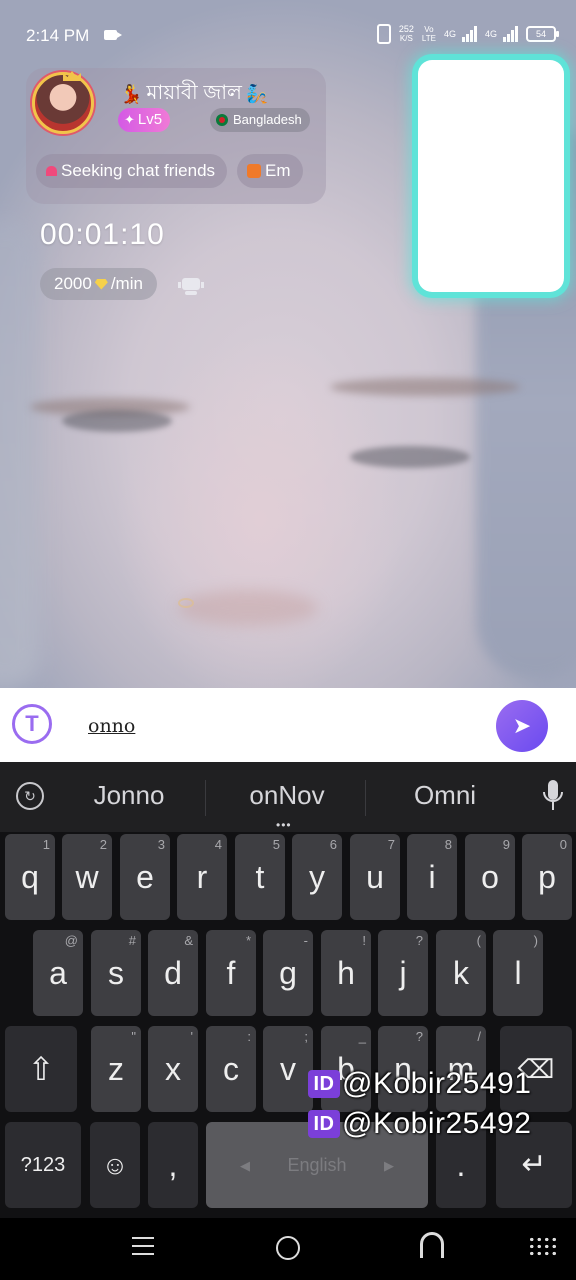  What do you see at coordinates (428, 38) in the screenshot?
I see `volte-bottom: LTE` at bounding box center [428, 38].